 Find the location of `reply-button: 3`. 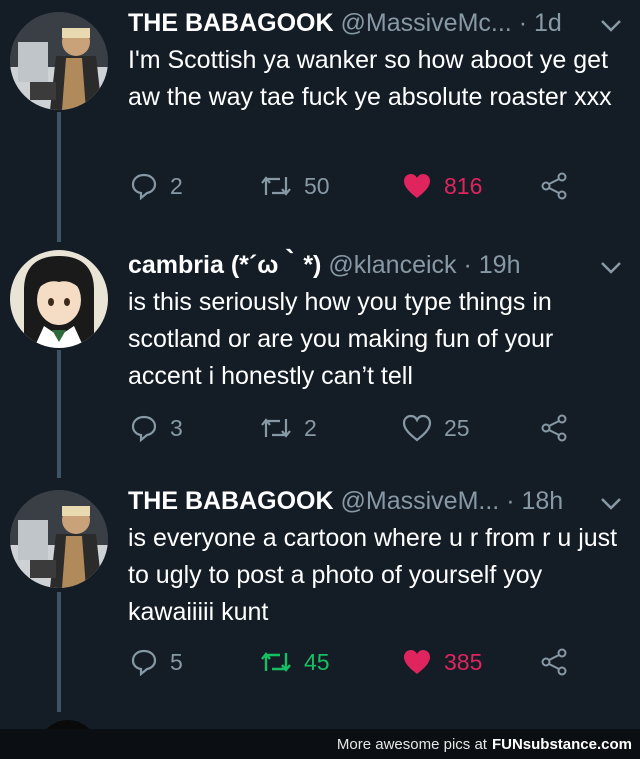

reply-button: 3 is located at coordinates (156, 428).